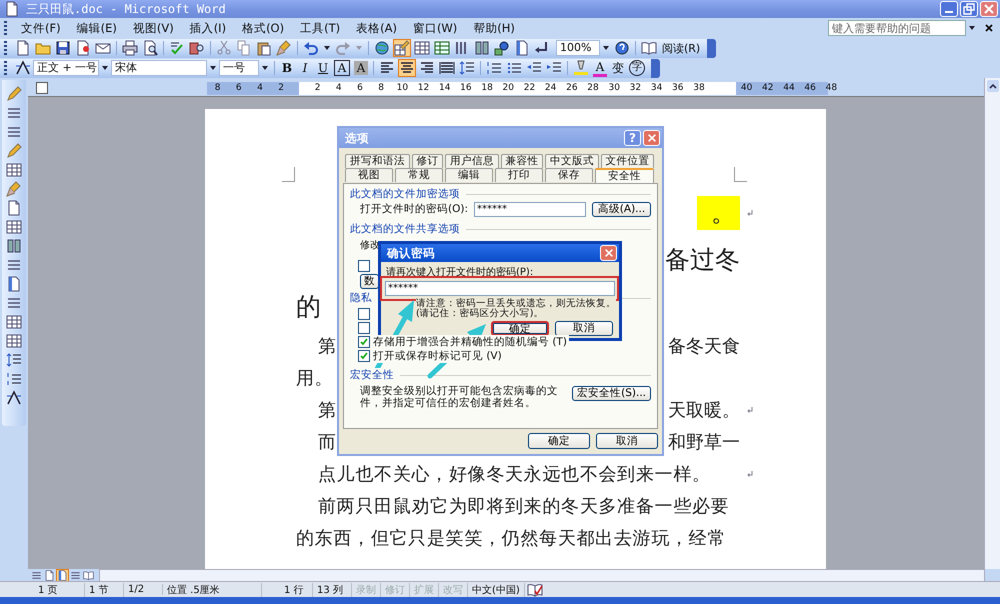 The width and height of the screenshot is (1000, 604). I want to click on tab: 视图, so click(369, 175).